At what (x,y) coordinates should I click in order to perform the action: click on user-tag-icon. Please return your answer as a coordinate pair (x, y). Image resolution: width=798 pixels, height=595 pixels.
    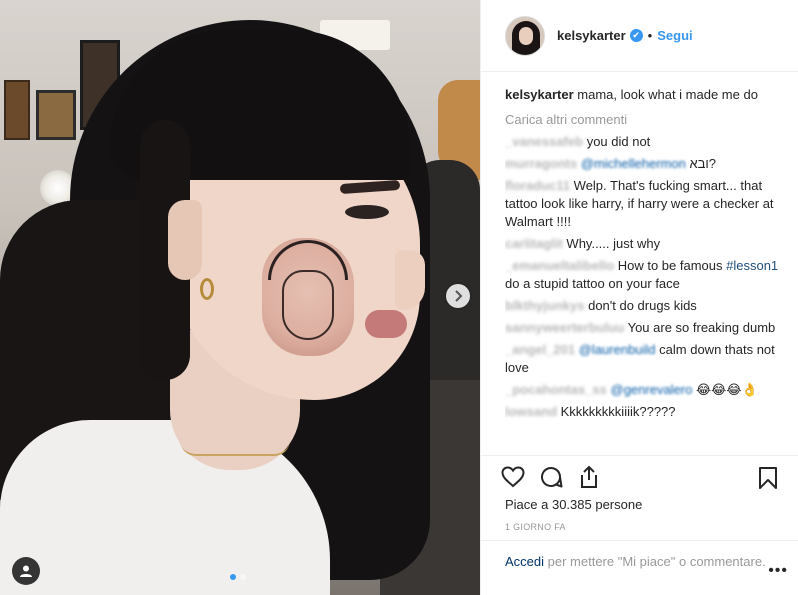
    Looking at the image, I should click on (26, 571).